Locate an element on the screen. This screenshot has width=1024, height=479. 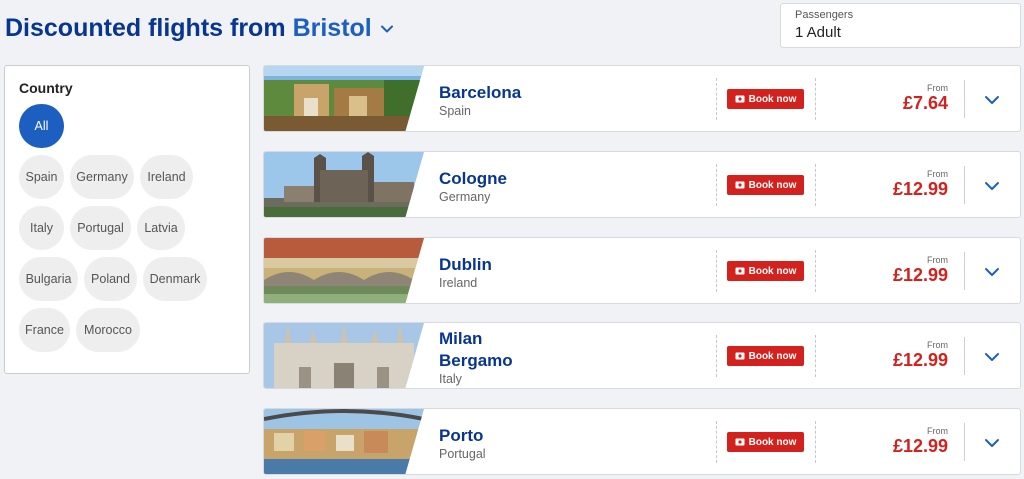
destination-info: Porto Portugal is located at coordinates (462, 441).